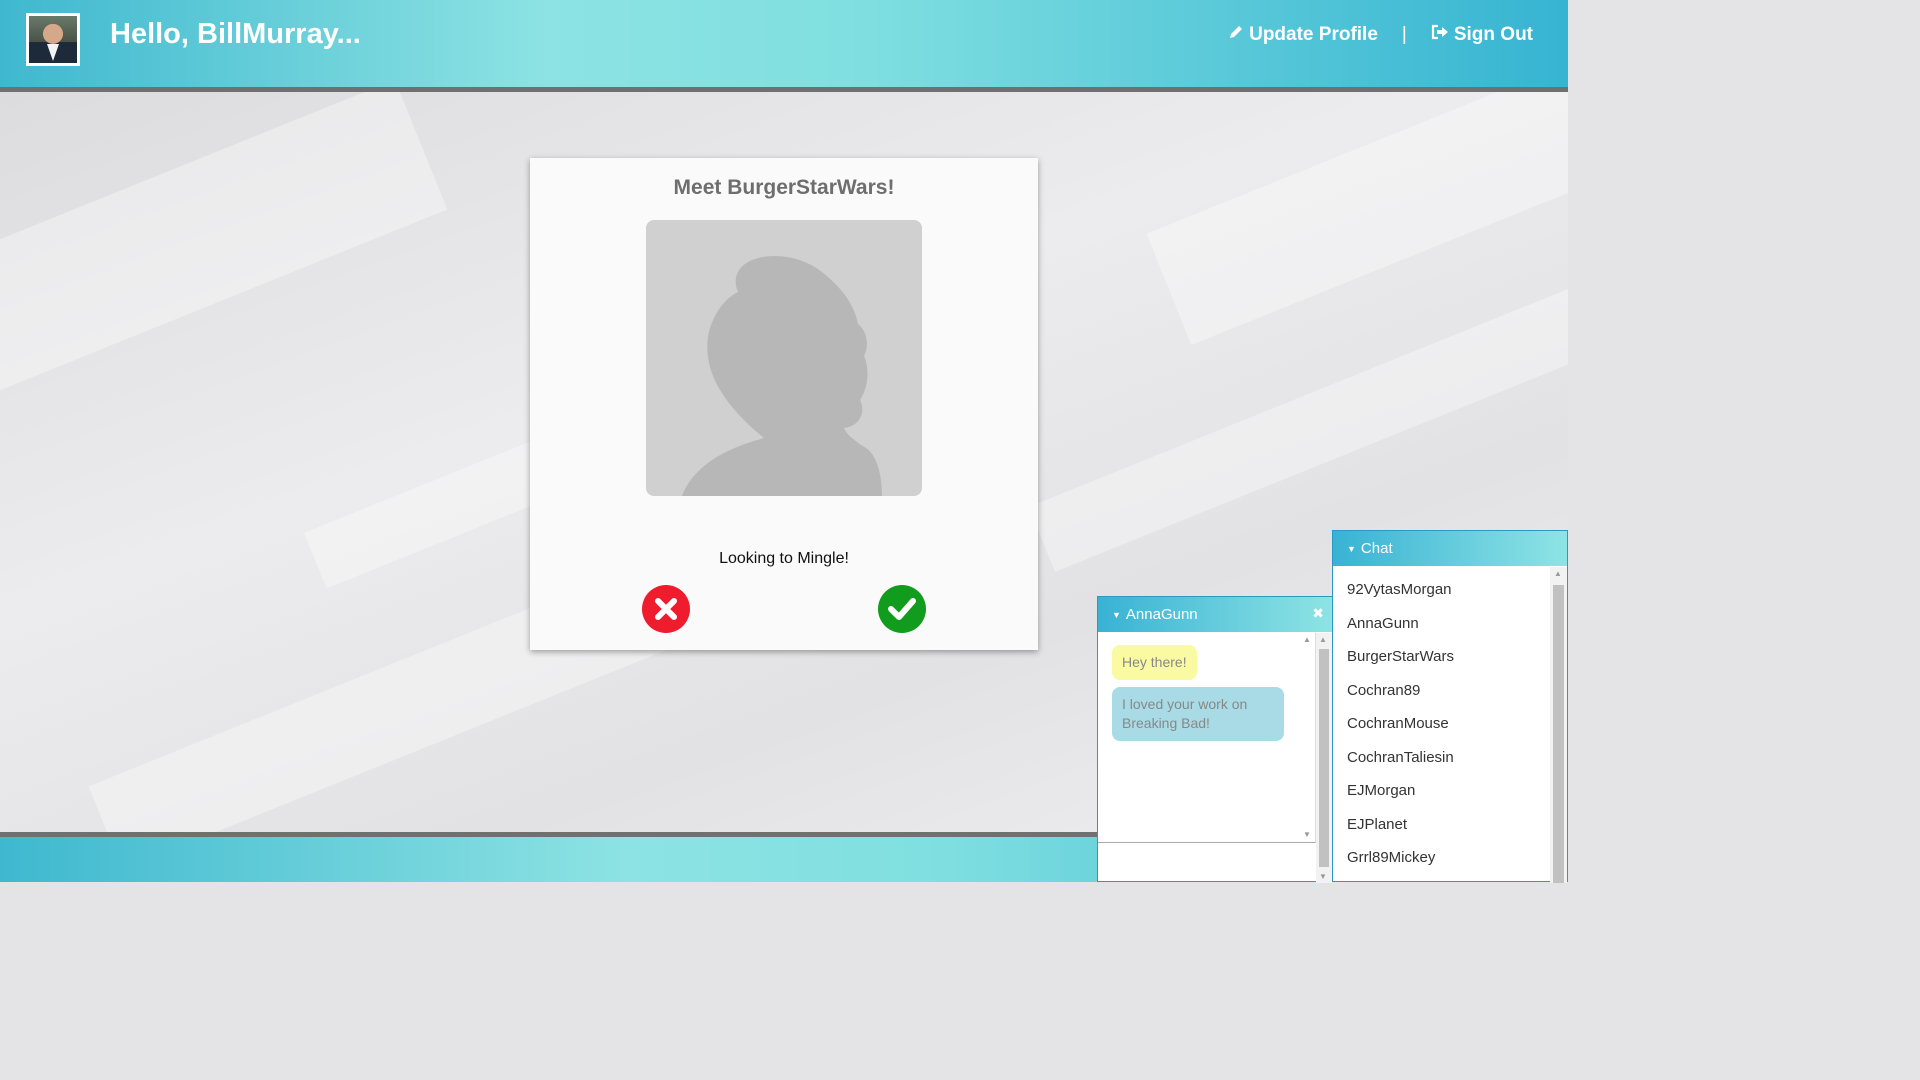 Image resolution: width=1920 pixels, height=1080 pixels. What do you see at coordinates (1215, 614) in the screenshot?
I see `conversation-header: ▼ AnnaGunn ✖` at bounding box center [1215, 614].